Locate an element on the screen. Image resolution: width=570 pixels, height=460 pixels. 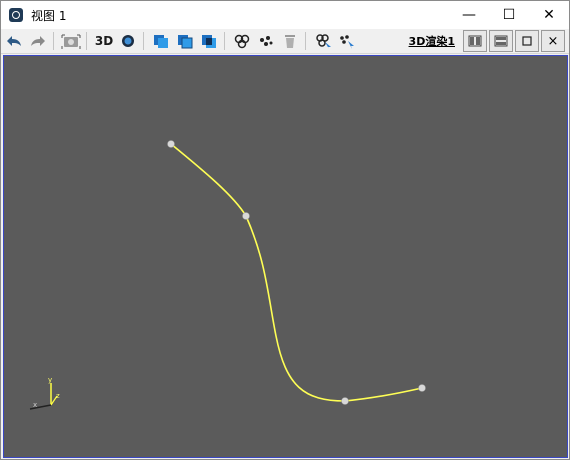
window-controls: — ☐ ✕ is located at coordinates (509, 15).